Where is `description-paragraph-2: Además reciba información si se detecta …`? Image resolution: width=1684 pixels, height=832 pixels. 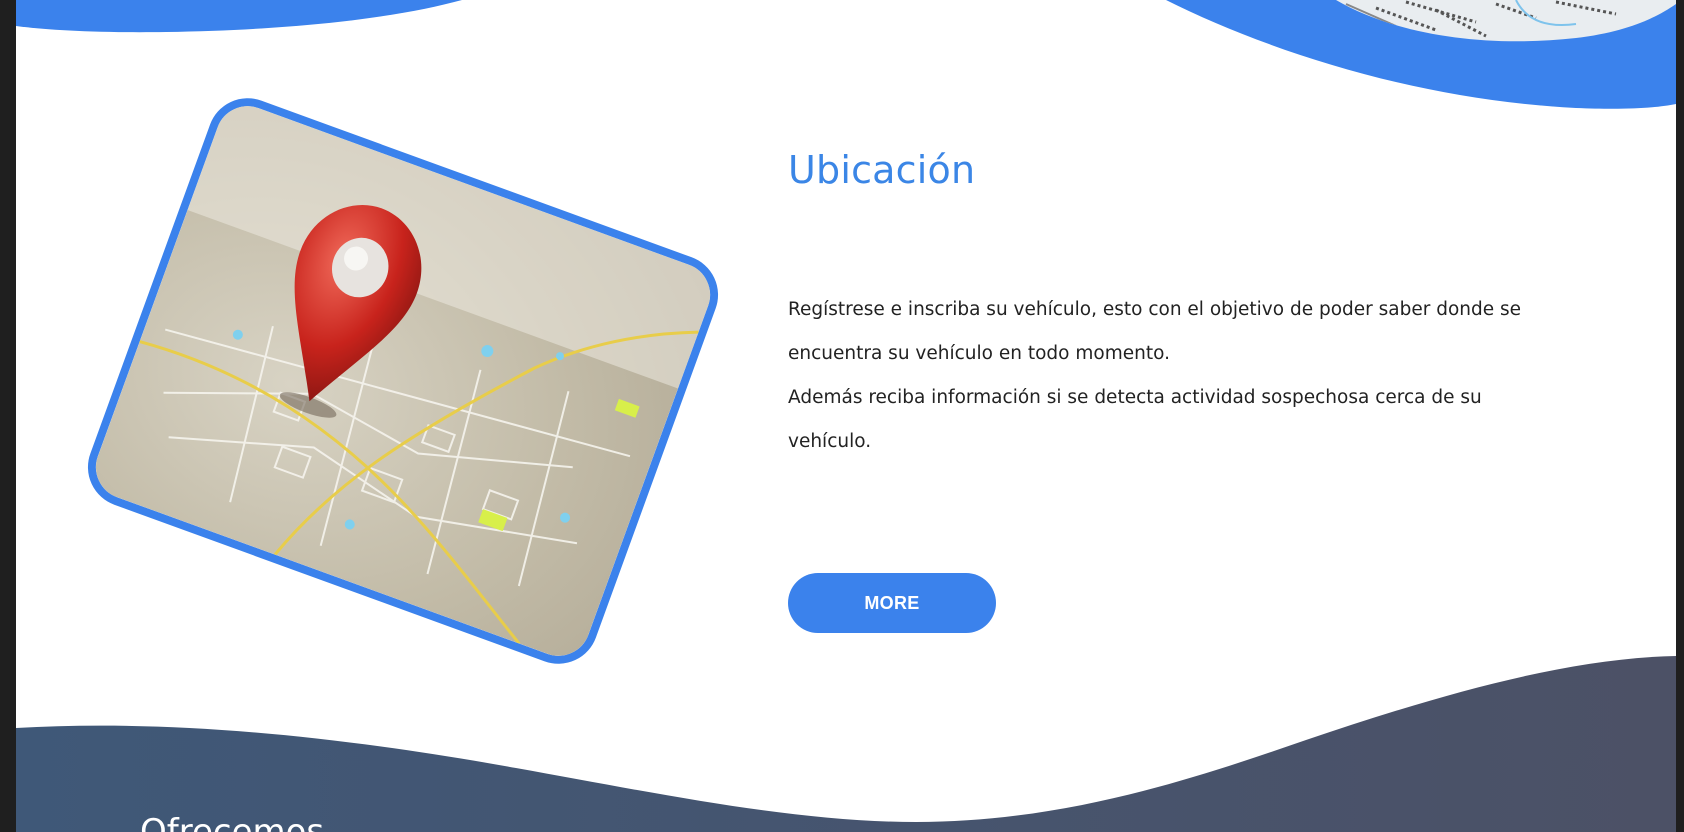 description-paragraph-2: Además reciba información si se detecta … is located at coordinates (1135, 419).